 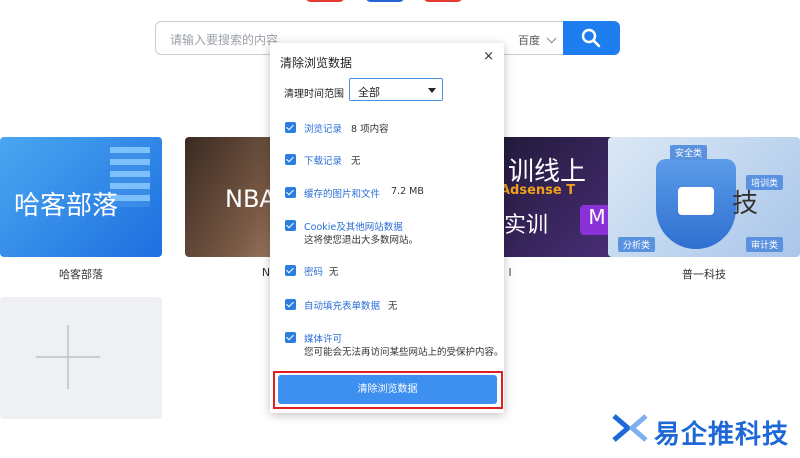 I want to click on shortcut-label: 哈客部落, so click(x=81, y=274).